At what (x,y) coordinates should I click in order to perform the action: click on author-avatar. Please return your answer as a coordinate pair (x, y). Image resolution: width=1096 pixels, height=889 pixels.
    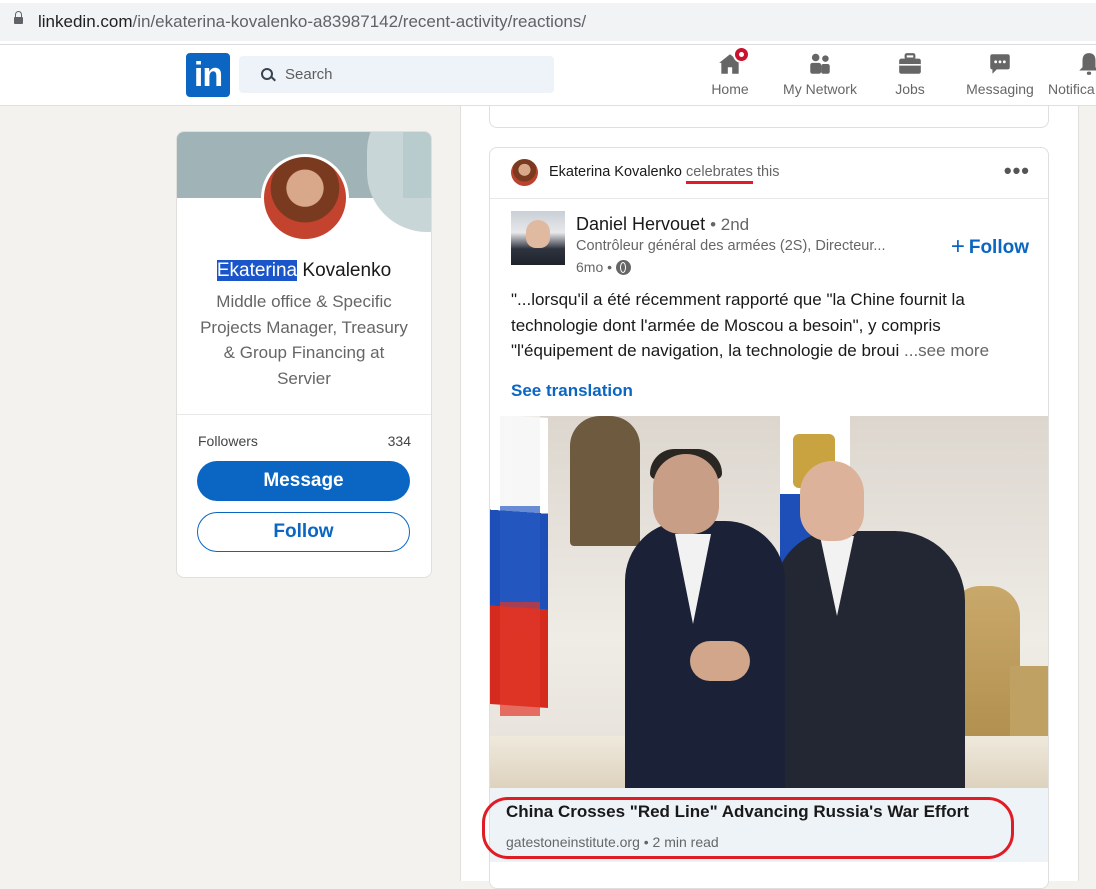
    Looking at the image, I should click on (538, 238).